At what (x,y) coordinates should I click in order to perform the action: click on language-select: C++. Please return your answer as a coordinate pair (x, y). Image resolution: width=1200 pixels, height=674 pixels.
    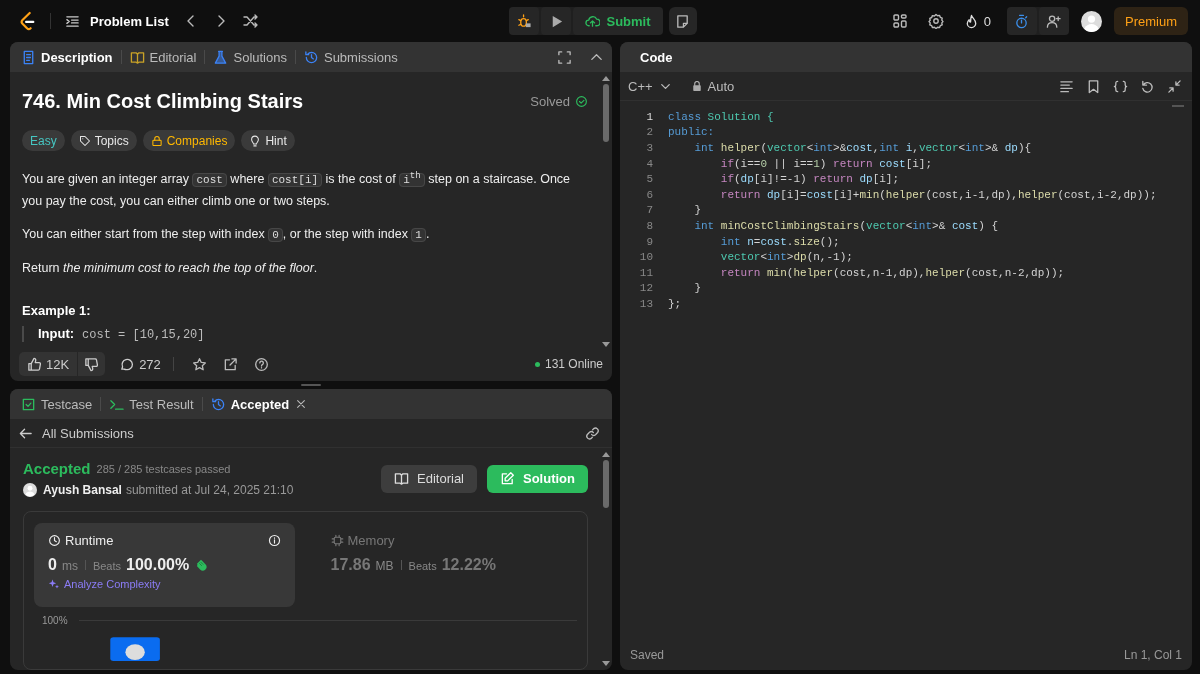
    Looking at the image, I should click on (650, 86).